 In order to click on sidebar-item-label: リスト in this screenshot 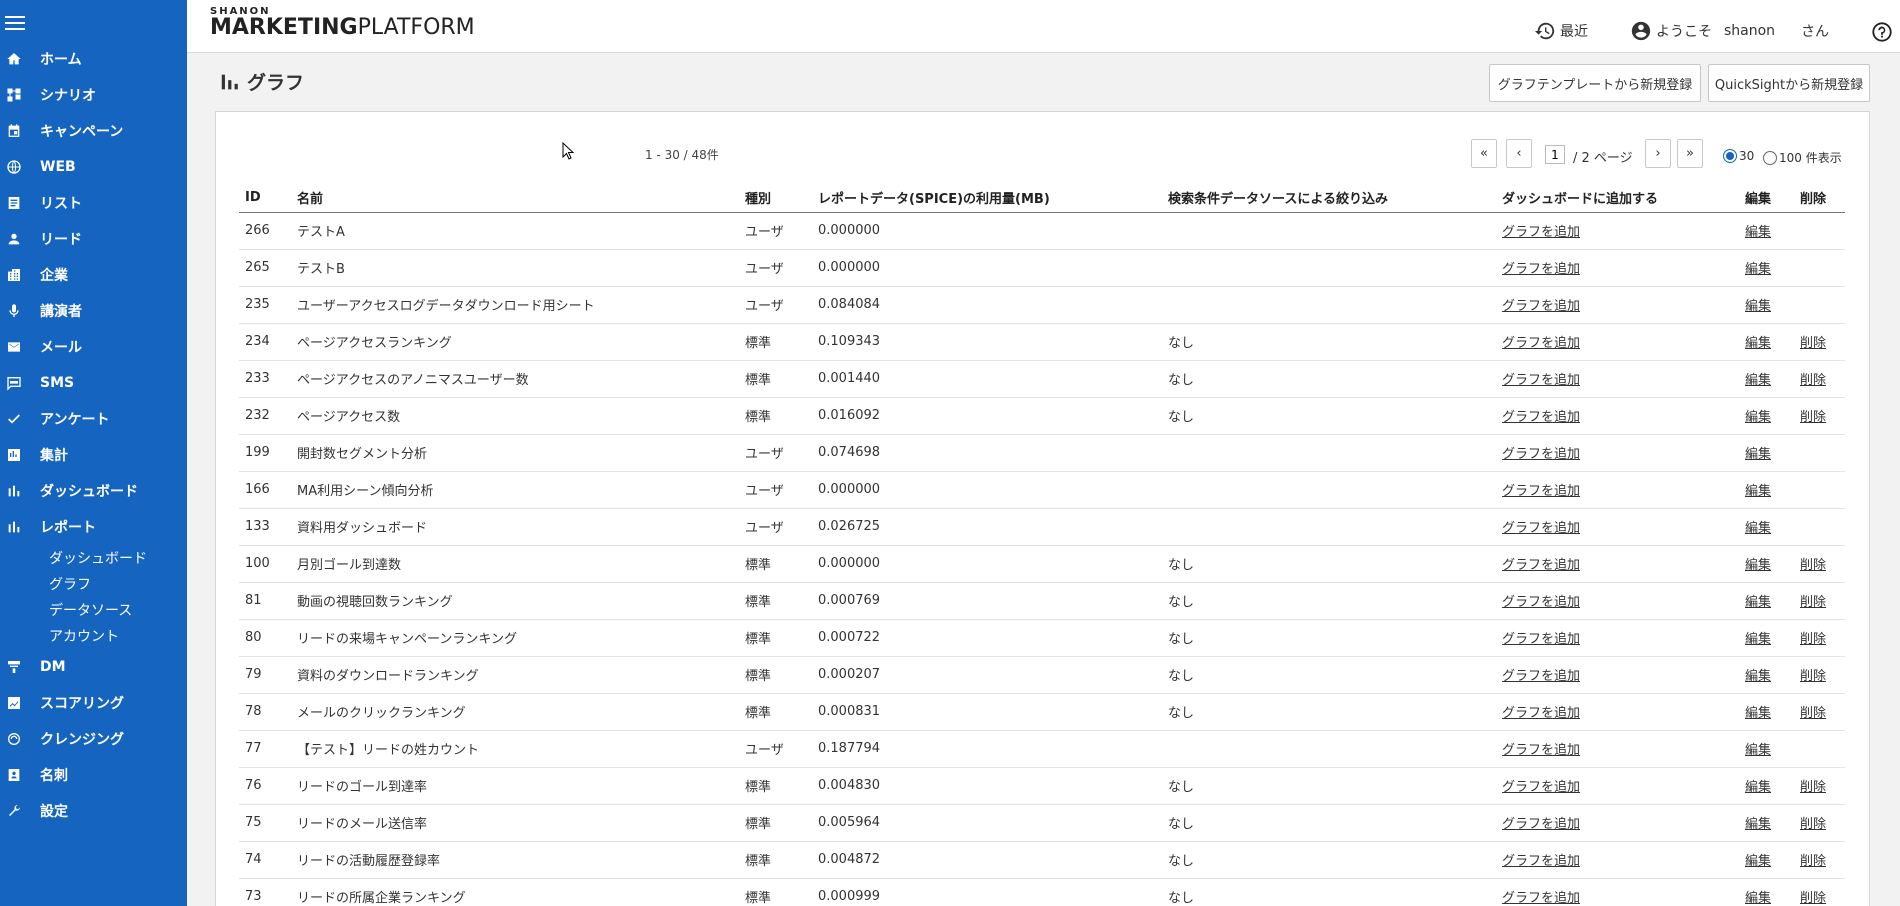, I will do `click(61, 204)`.